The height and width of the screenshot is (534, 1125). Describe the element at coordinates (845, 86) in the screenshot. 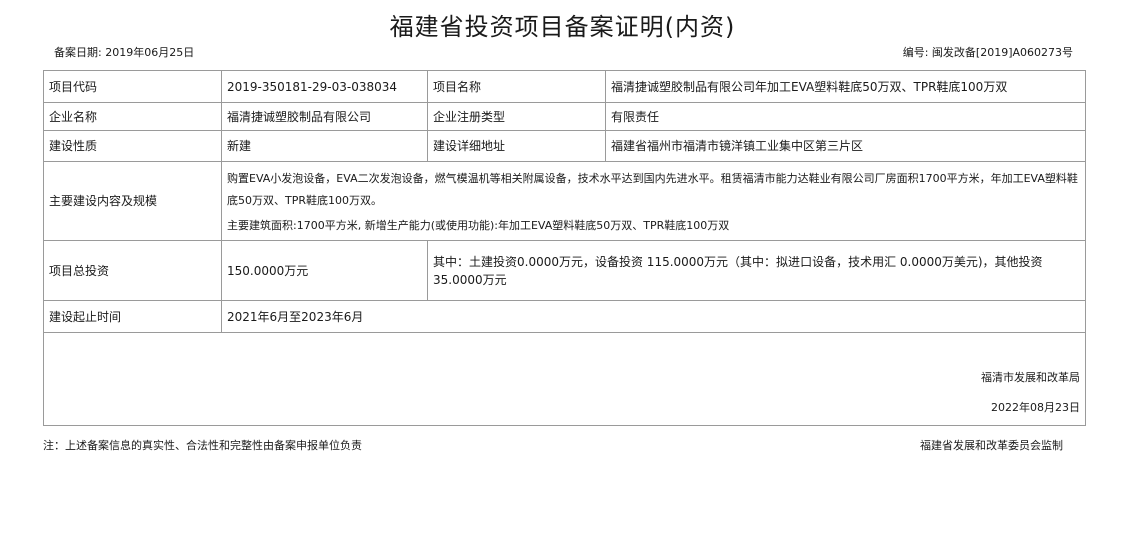

I see `project-name-value: 福清捷诚塑胶制品有限公司年加工EVA塑料鞋底50万双、TPR鞋底100万双` at that location.